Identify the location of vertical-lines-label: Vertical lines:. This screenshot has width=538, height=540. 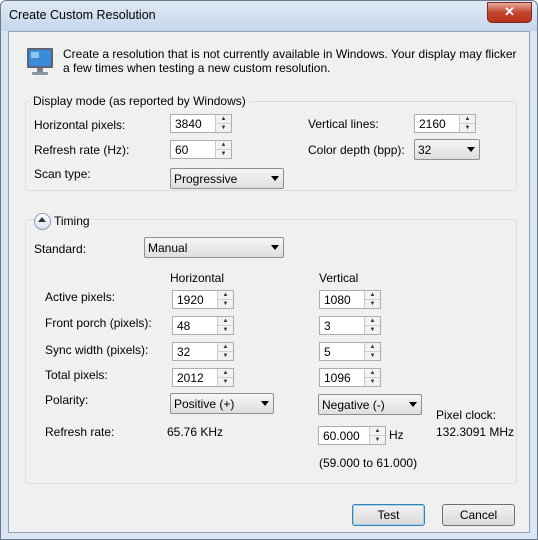
(343, 124).